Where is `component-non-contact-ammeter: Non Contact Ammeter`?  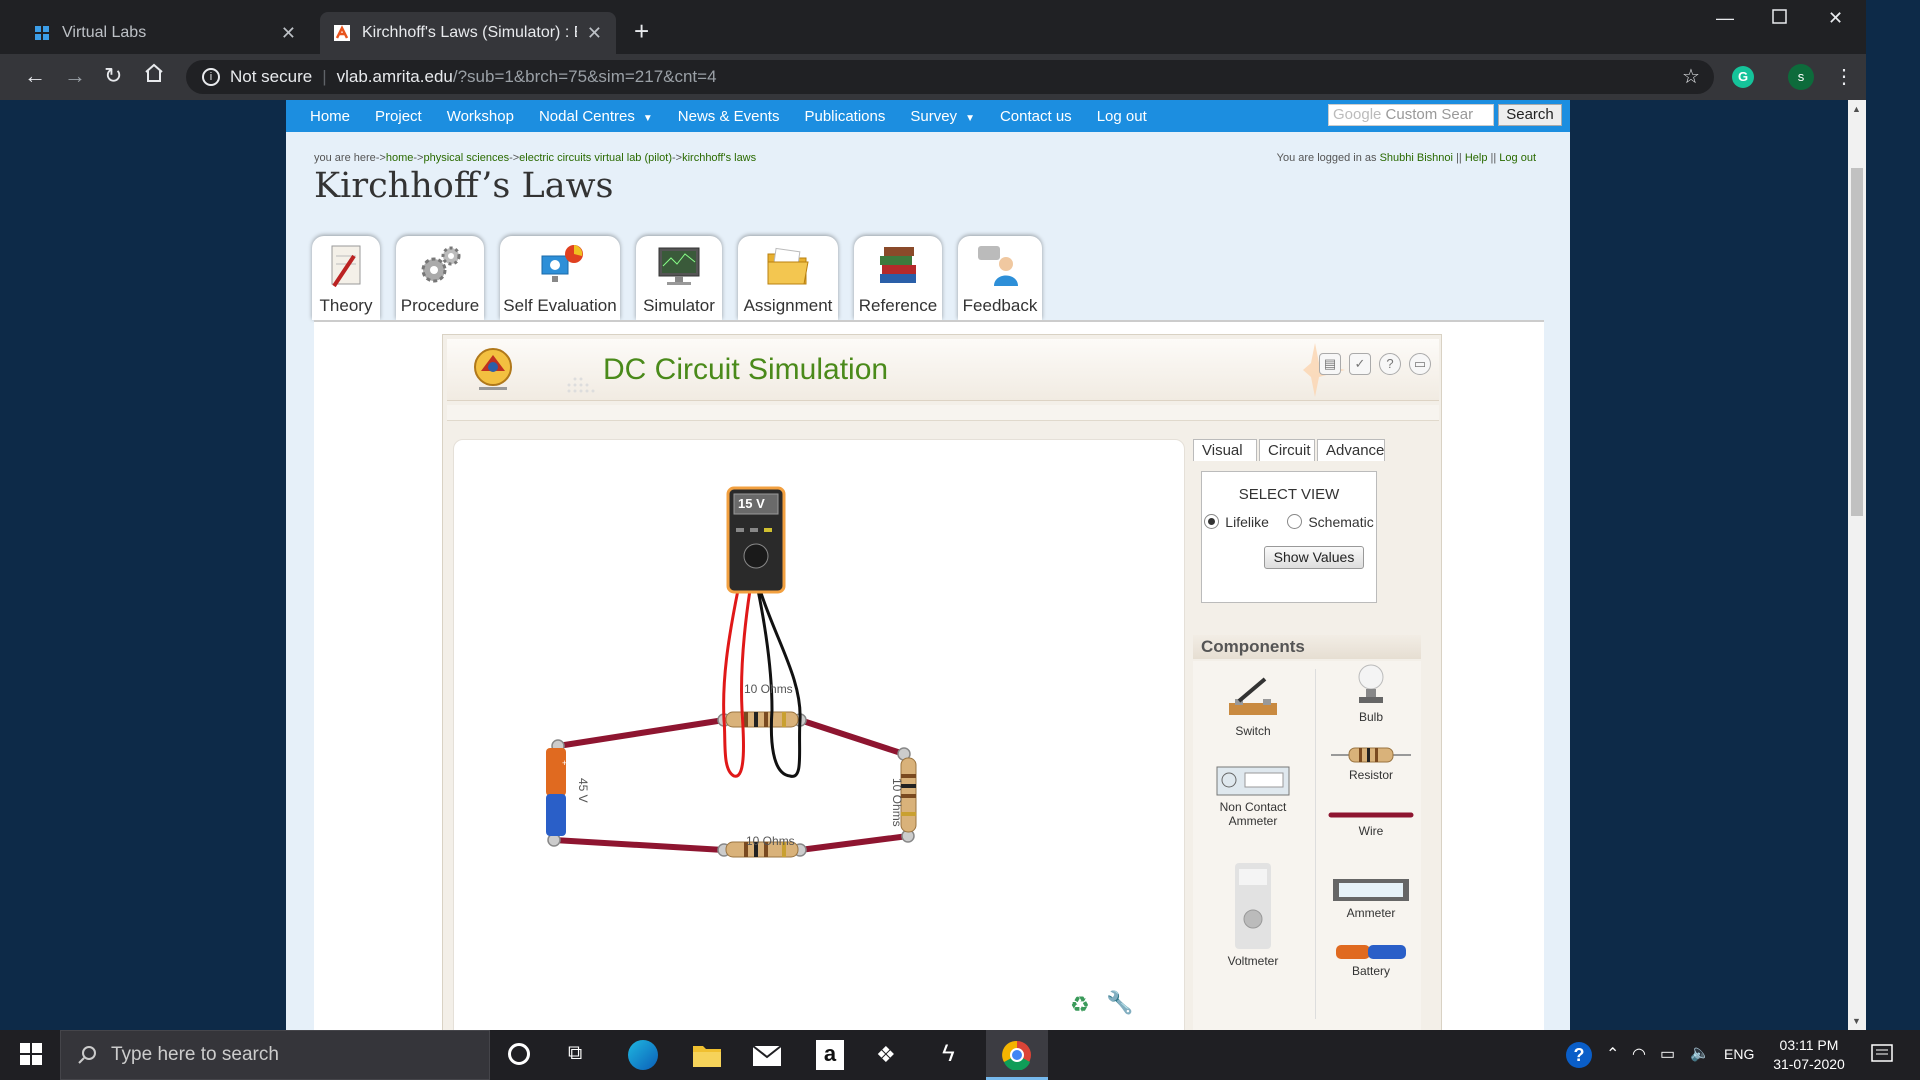 component-non-contact-ammeter: Non Contact Ammeter is located at coordinates (1253, 796).